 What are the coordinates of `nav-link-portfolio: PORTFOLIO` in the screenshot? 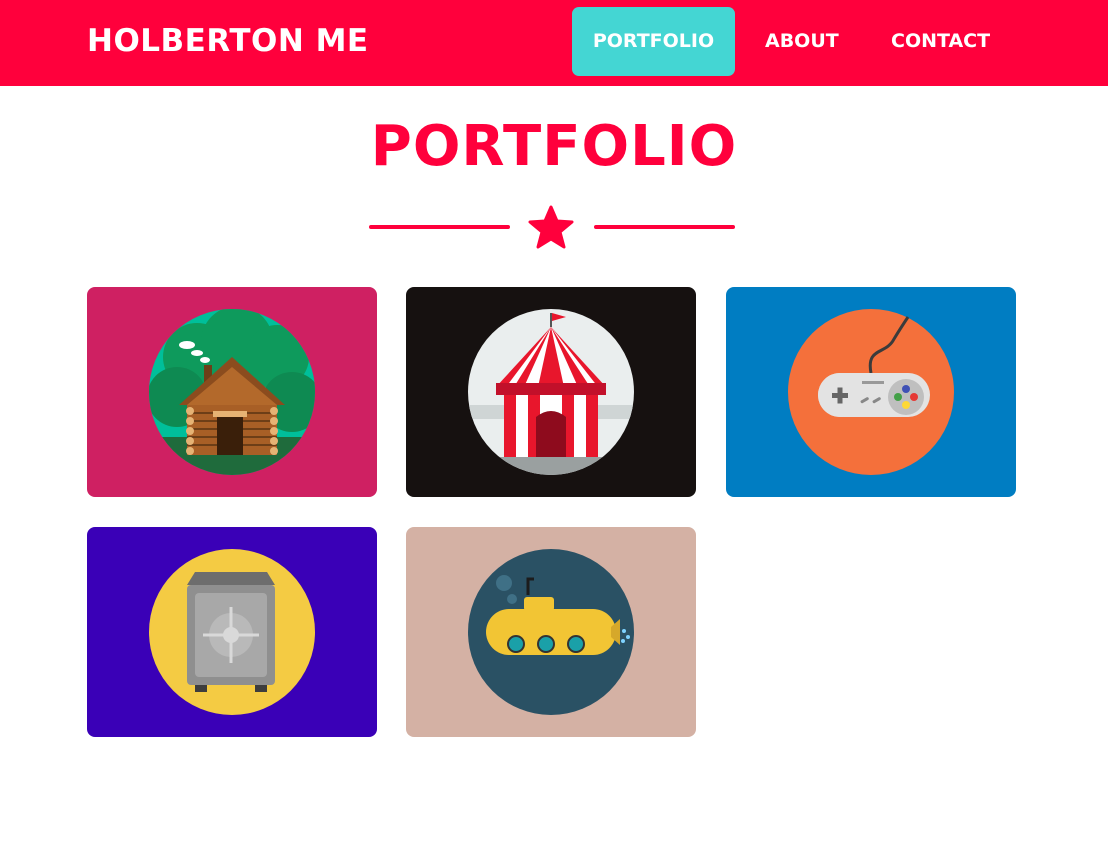 It's located at (653, 41).